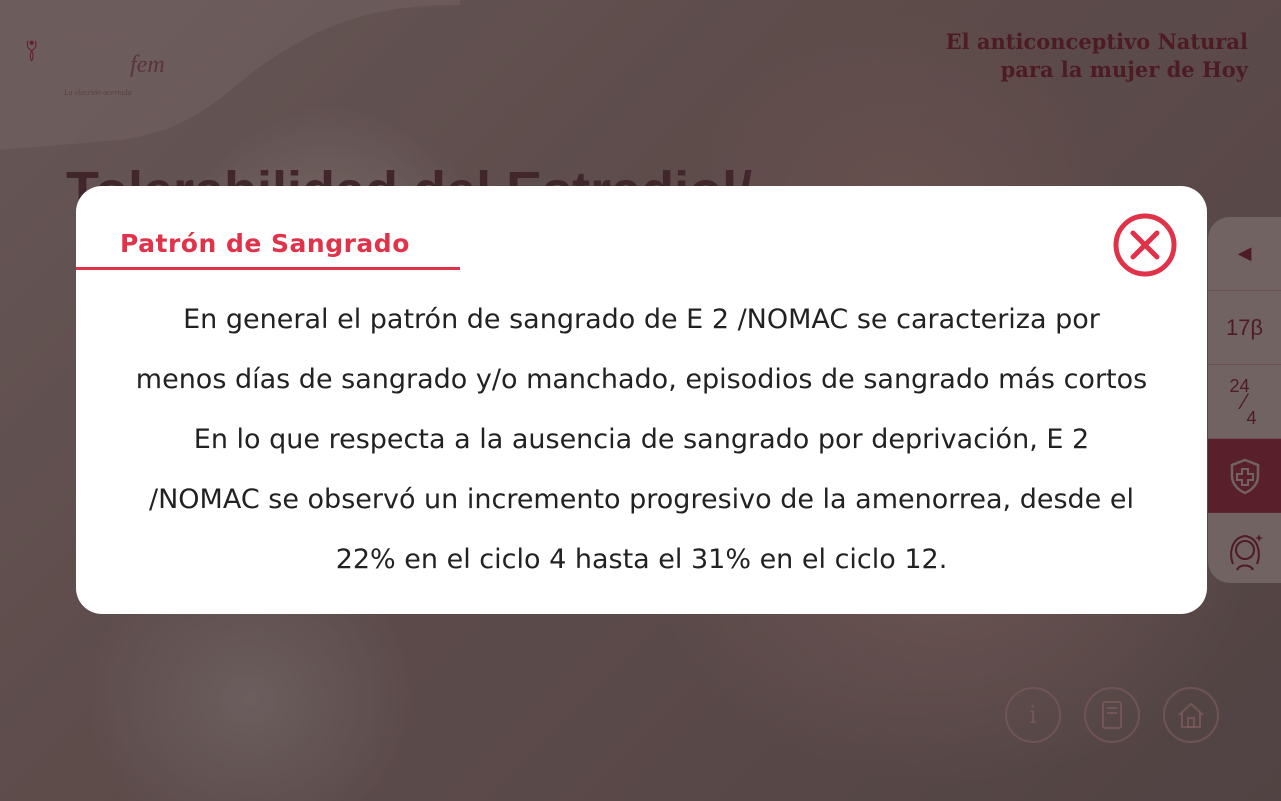  Describe the element at coordinates (1145, 245) in the screenshot. I see `close-icon` at that location.